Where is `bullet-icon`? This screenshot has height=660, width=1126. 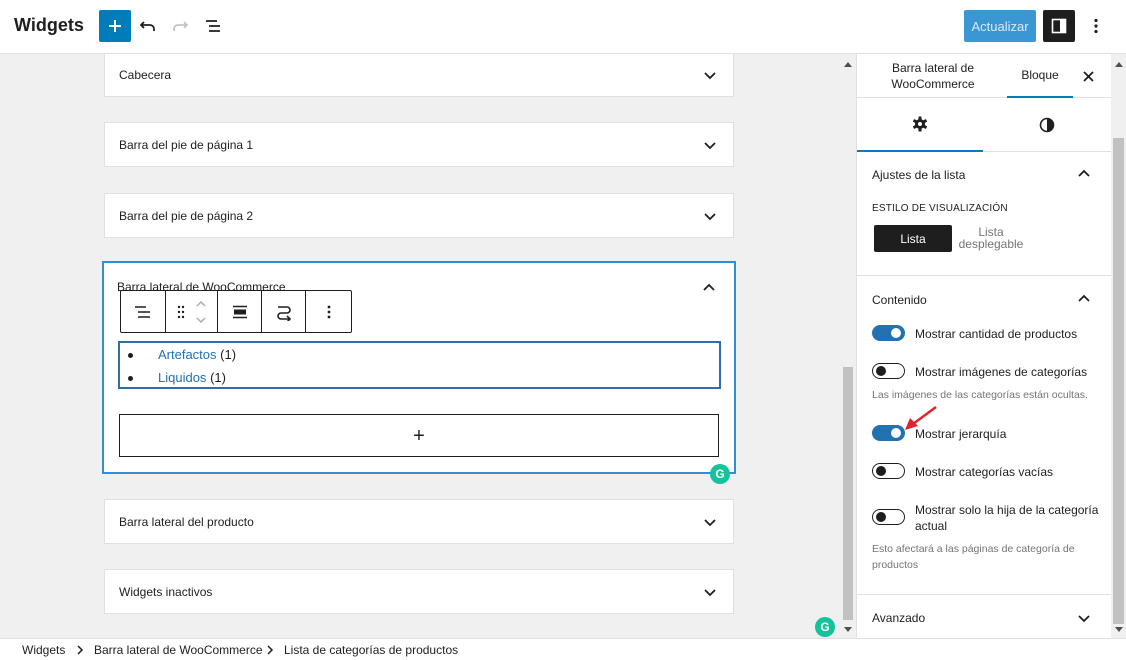
bullet-icon is located at coordinates (130, 378).